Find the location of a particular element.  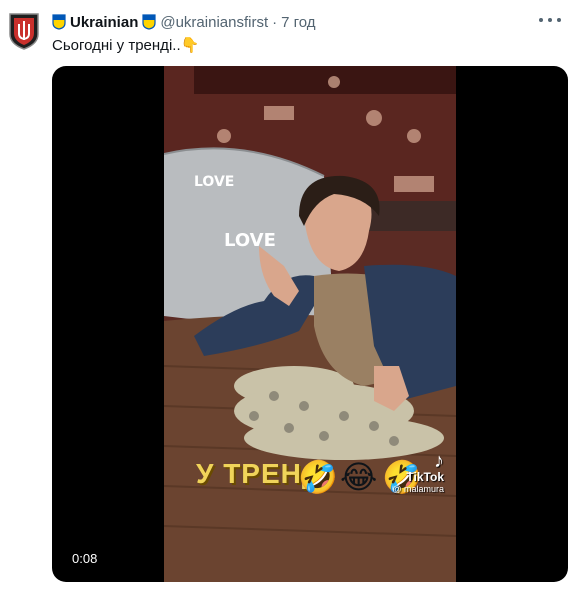

avatar is located at coordinates (24, 31).